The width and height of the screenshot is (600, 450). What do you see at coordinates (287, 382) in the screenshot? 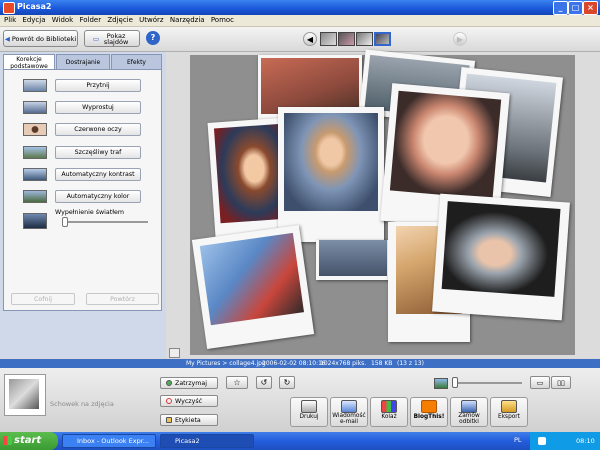
I see `rotate-right-icon: ↻` at bounding box center [287, 382].